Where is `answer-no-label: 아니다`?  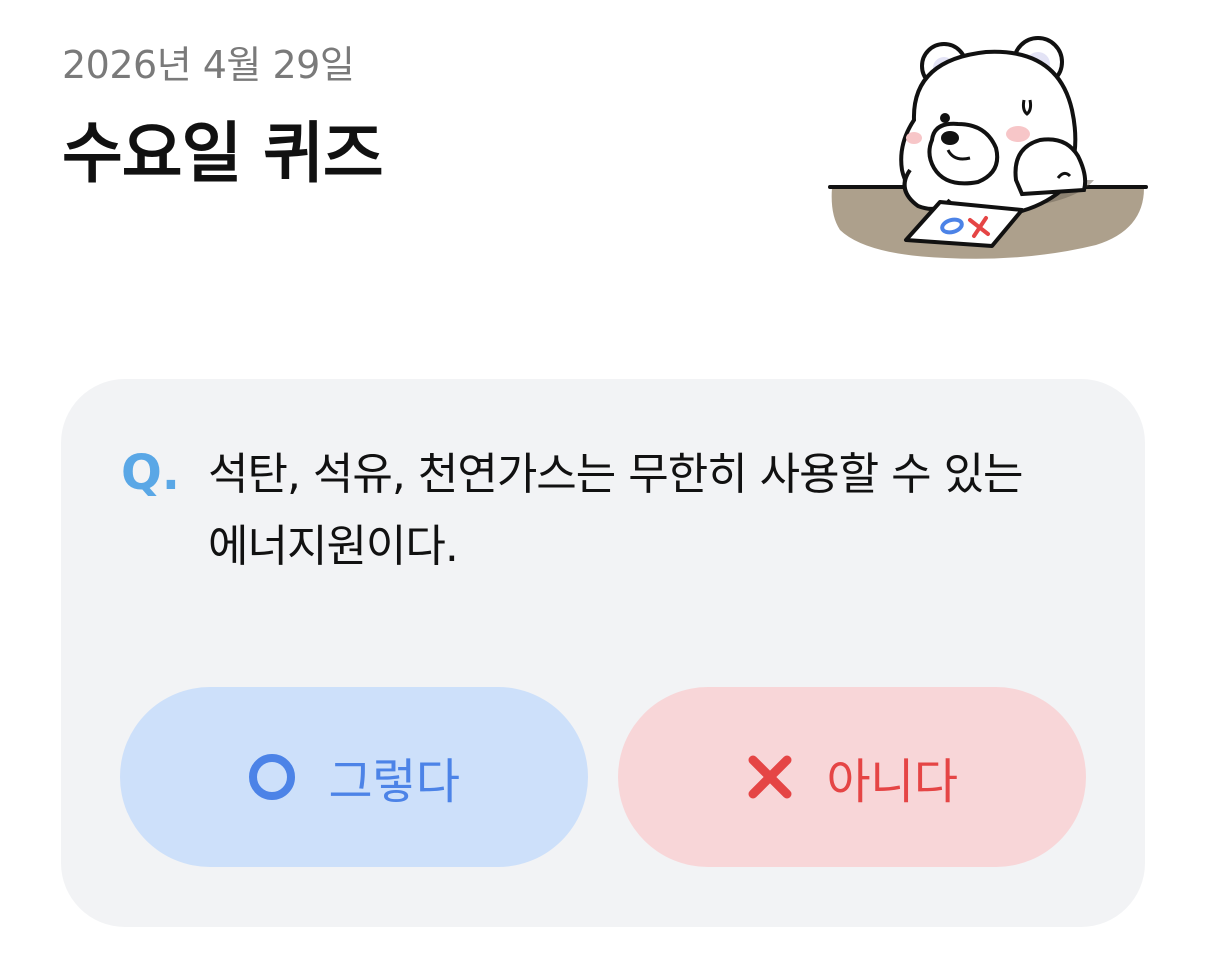 answer-no-label: 아니다 is located at coordinates (892, 782).